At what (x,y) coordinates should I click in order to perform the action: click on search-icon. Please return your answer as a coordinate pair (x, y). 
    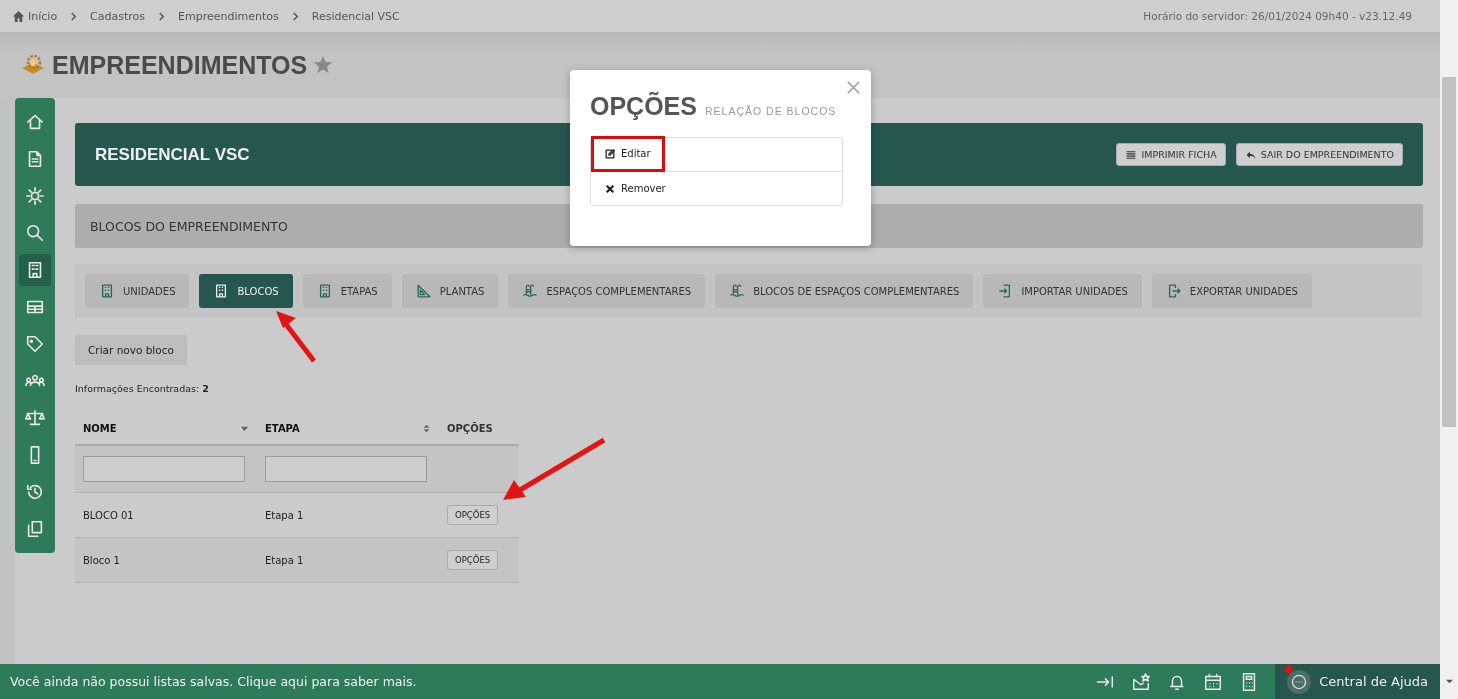
    Looking at the image, I should click on (35, 233).